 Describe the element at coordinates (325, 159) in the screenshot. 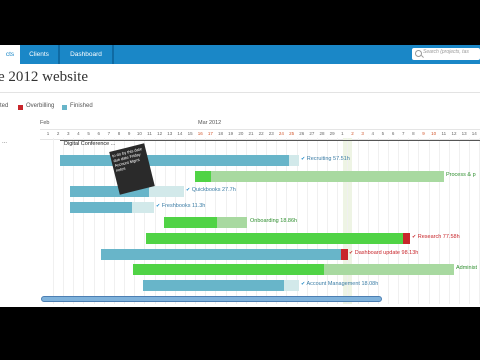

I see `task-label-recruiting: ✔ Recruiting 57.51h` at that location.